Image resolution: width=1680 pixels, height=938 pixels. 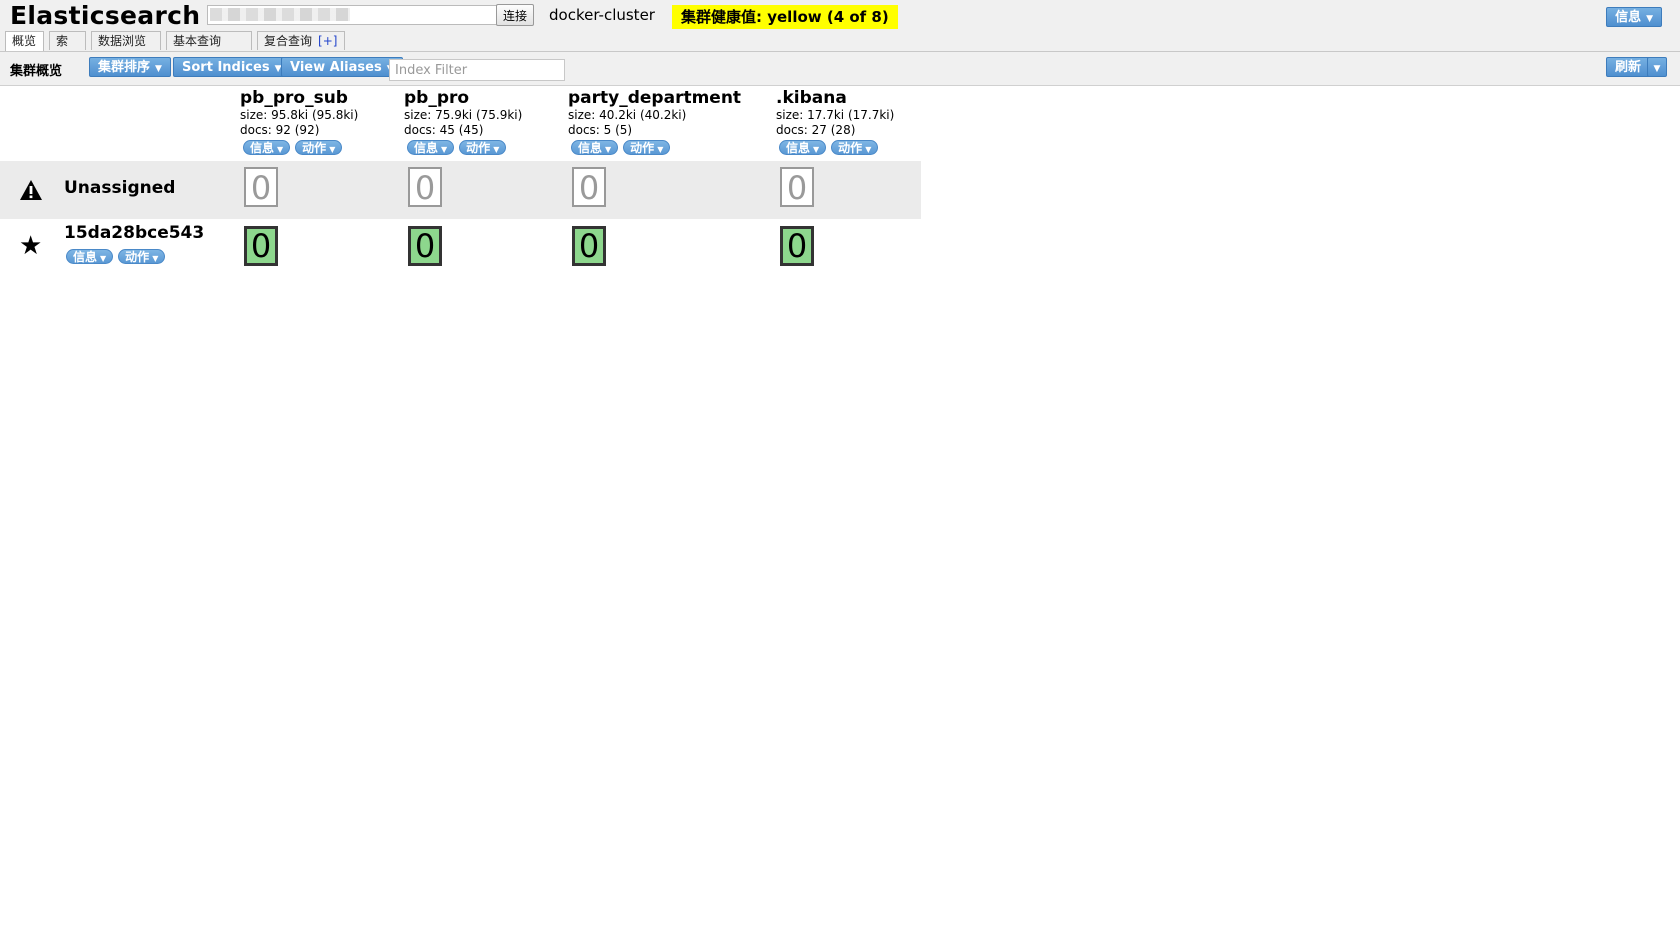 I want to click on connection-url-input, so click(x=354, y=15).